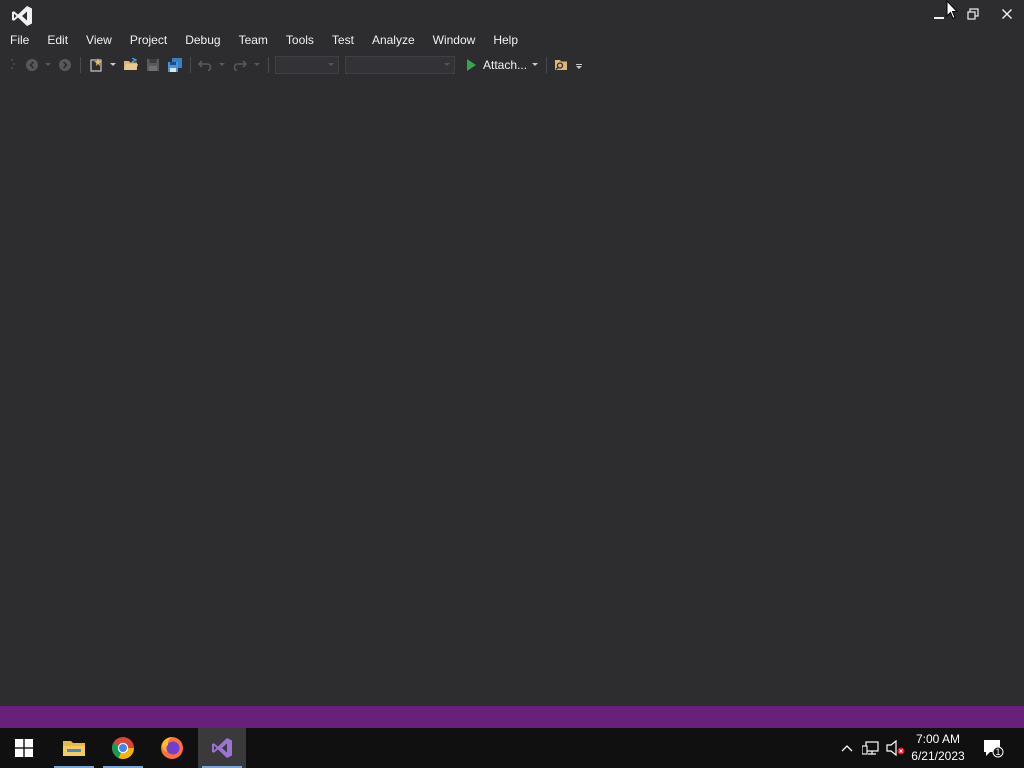 The width and height of the screenshot is (1024, 768). What do you see at coordinates (22, 16) in the screenshot?
I see `visual-studio-logo-icon` at bounding box center [22, 16].